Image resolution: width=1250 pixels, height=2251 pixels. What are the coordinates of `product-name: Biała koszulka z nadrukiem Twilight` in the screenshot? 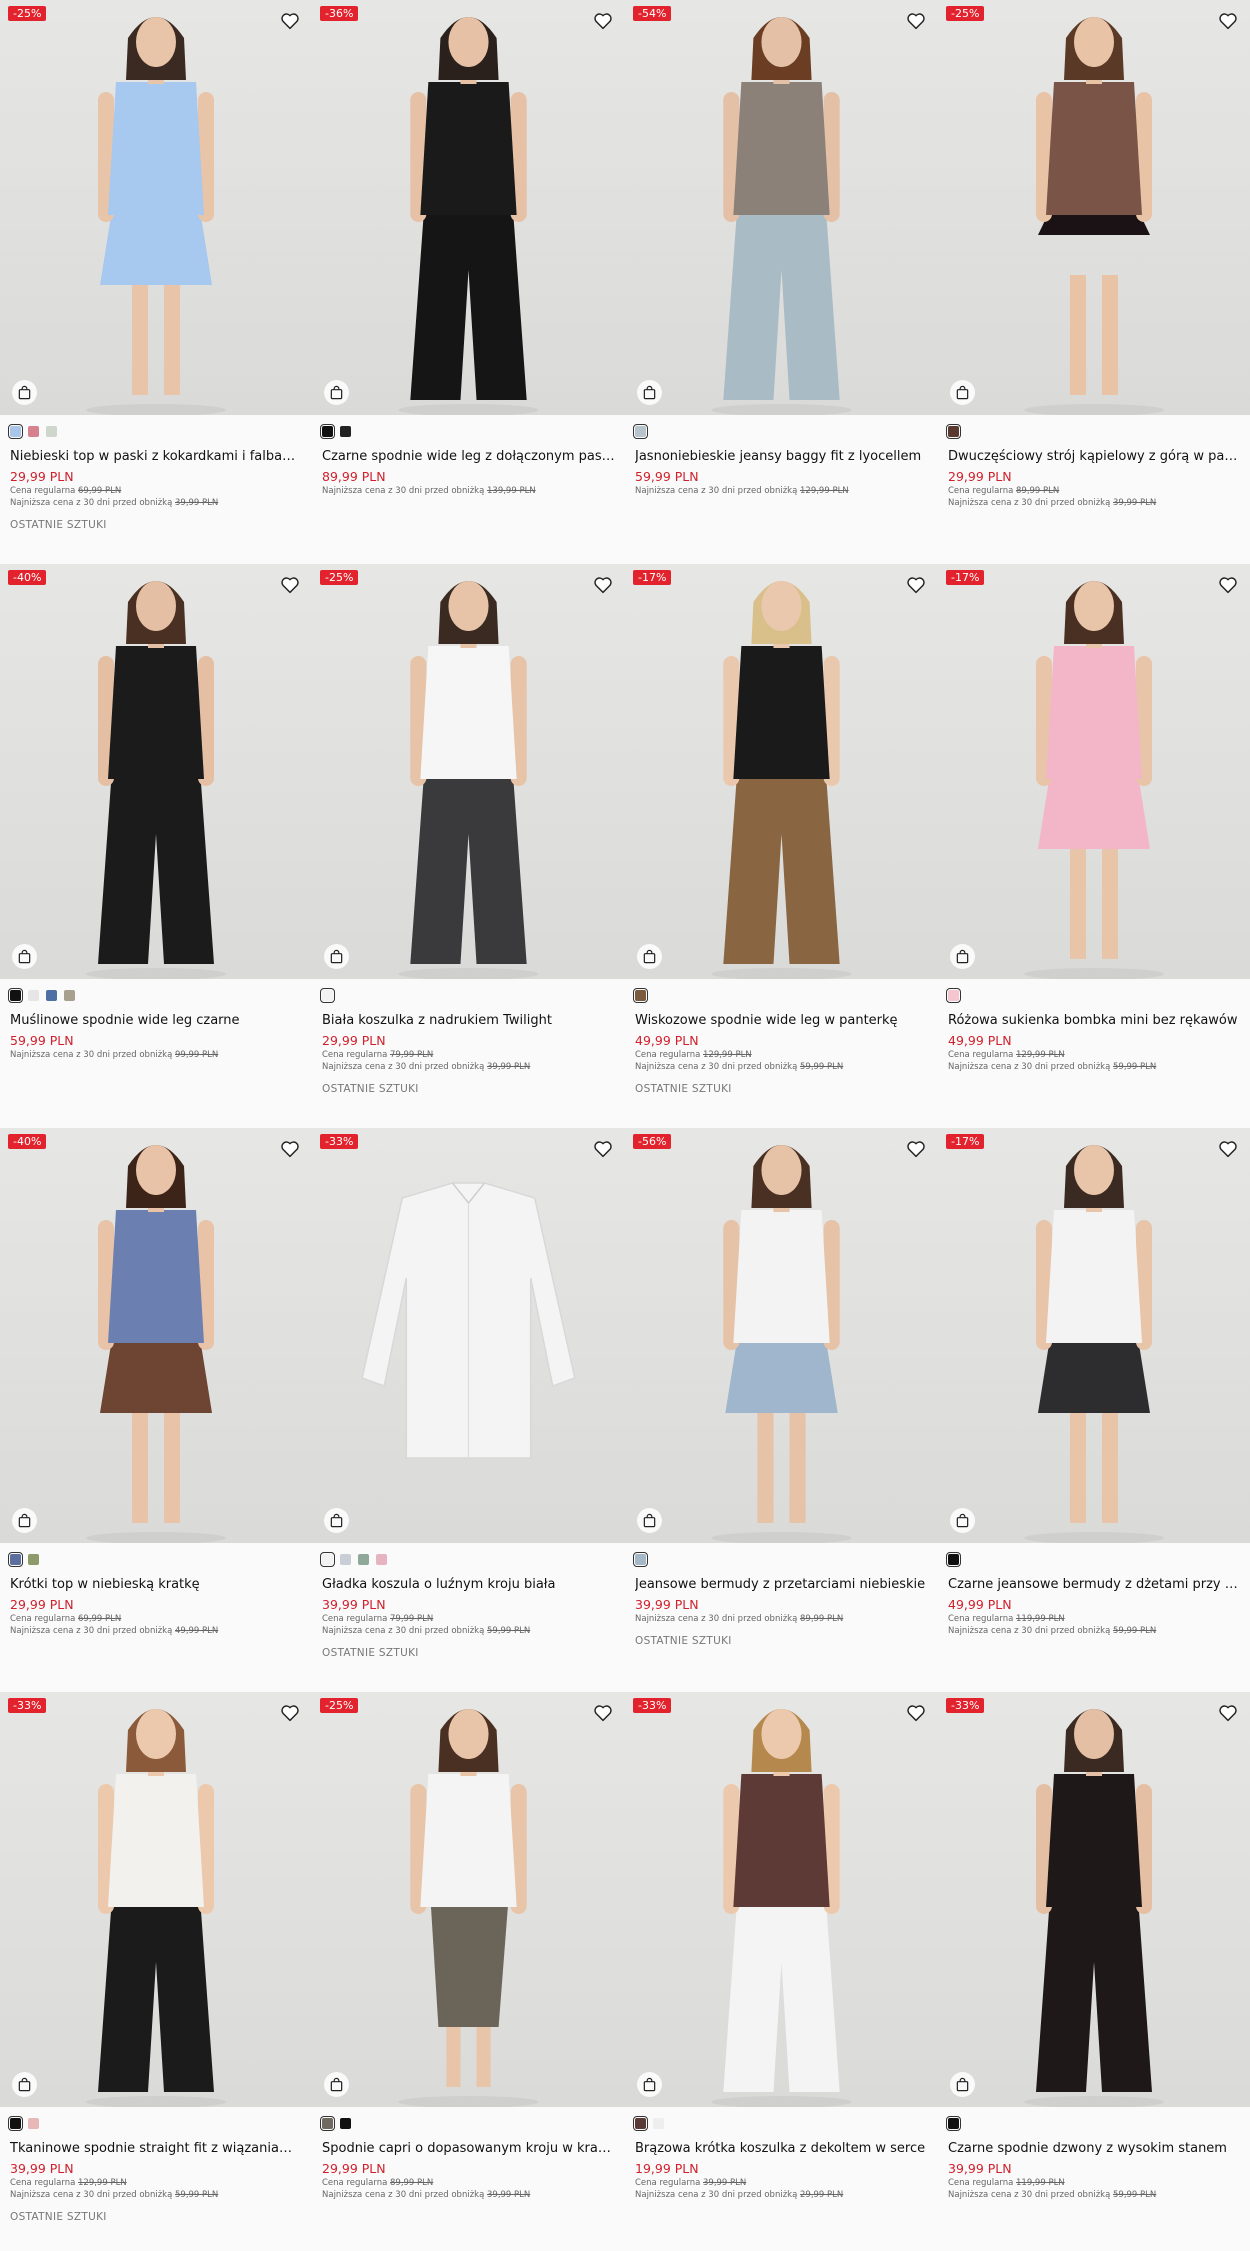 It's located at (468, 1020).